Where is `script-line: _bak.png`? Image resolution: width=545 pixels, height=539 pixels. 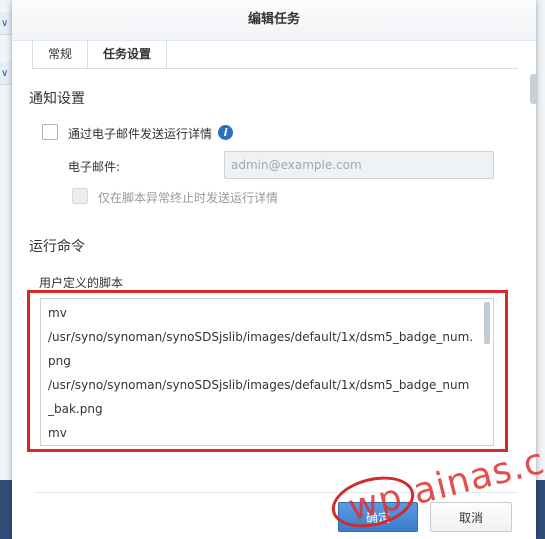 script-line: _bak.png is located at coordinates (75, 409).